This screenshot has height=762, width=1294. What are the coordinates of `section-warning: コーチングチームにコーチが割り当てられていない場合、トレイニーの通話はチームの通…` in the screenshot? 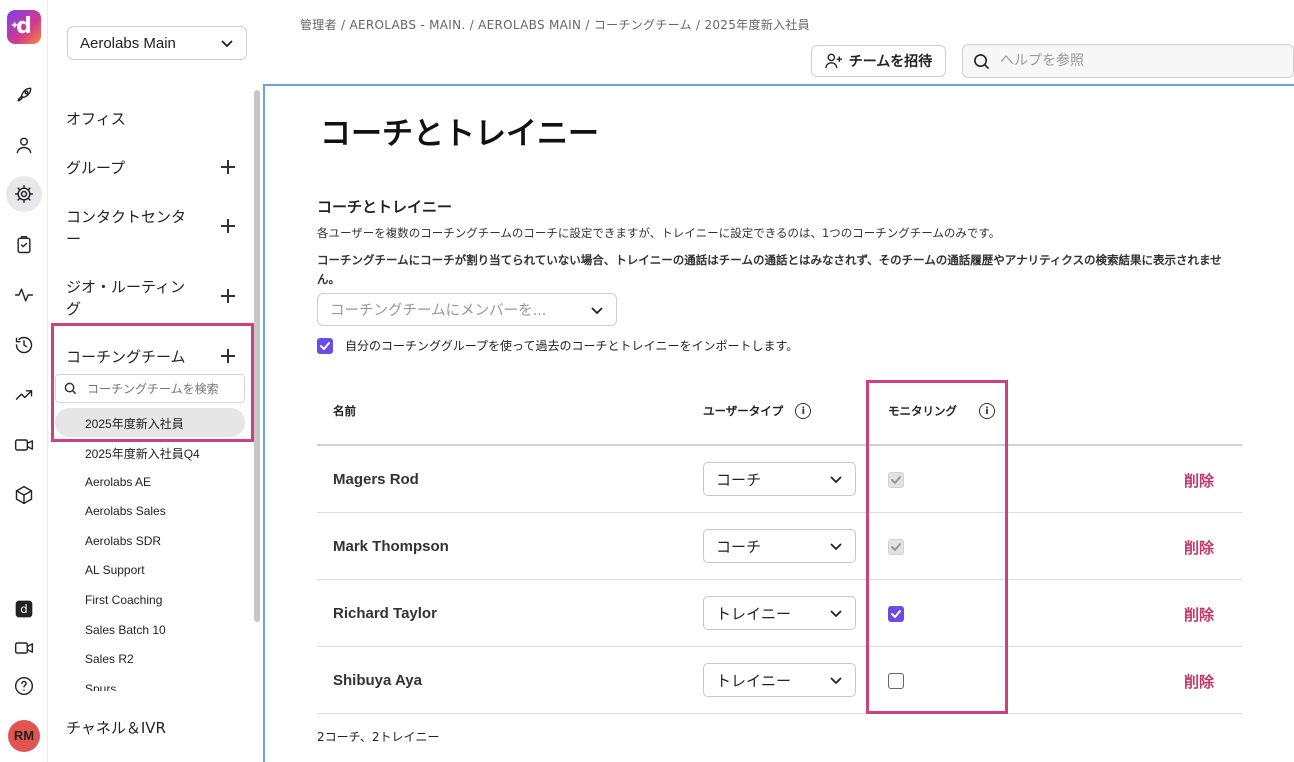 It's located at (769, 269).